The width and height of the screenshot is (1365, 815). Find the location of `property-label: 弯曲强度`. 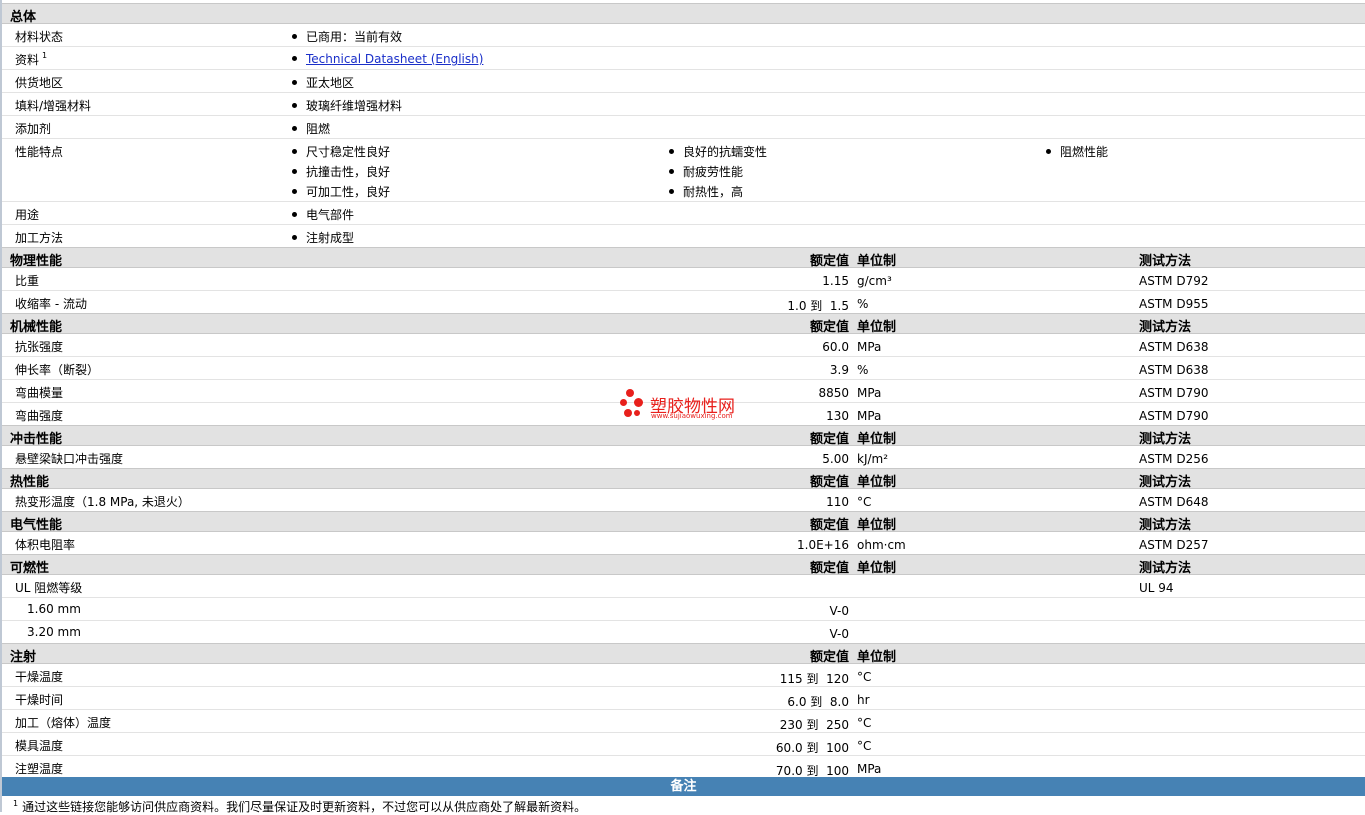

property-label: 弯曲强度 is located at coordinates (39, 416).